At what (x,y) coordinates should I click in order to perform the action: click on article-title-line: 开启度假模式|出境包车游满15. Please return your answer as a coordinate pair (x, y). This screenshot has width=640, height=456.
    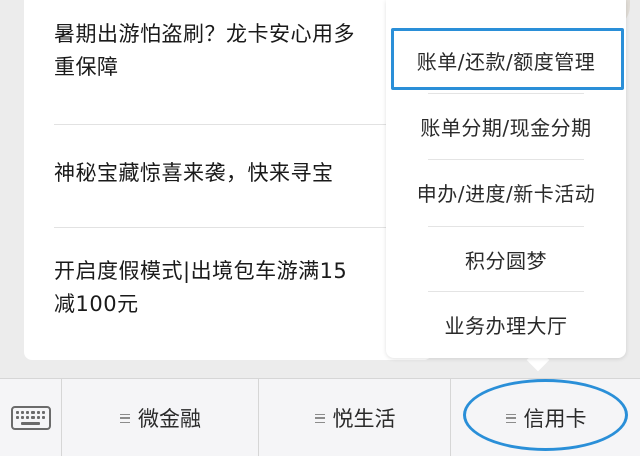
    Looking at the image, I should click on (201, 271).